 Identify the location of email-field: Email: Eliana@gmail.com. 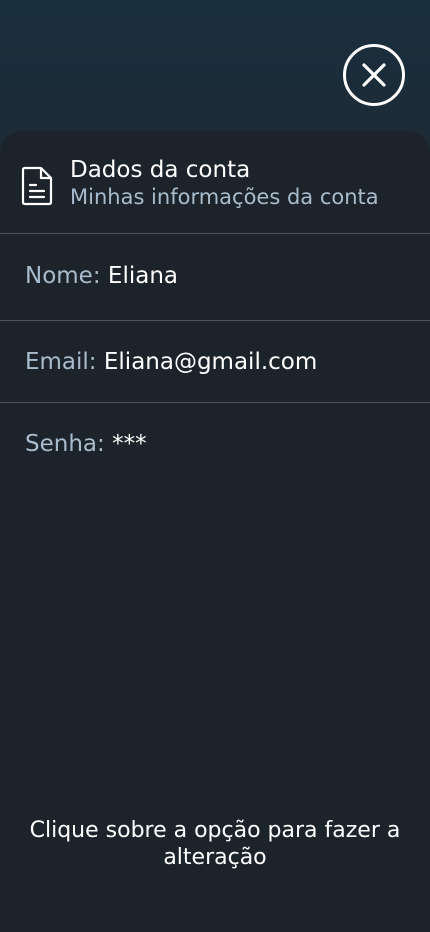
(171, 362).